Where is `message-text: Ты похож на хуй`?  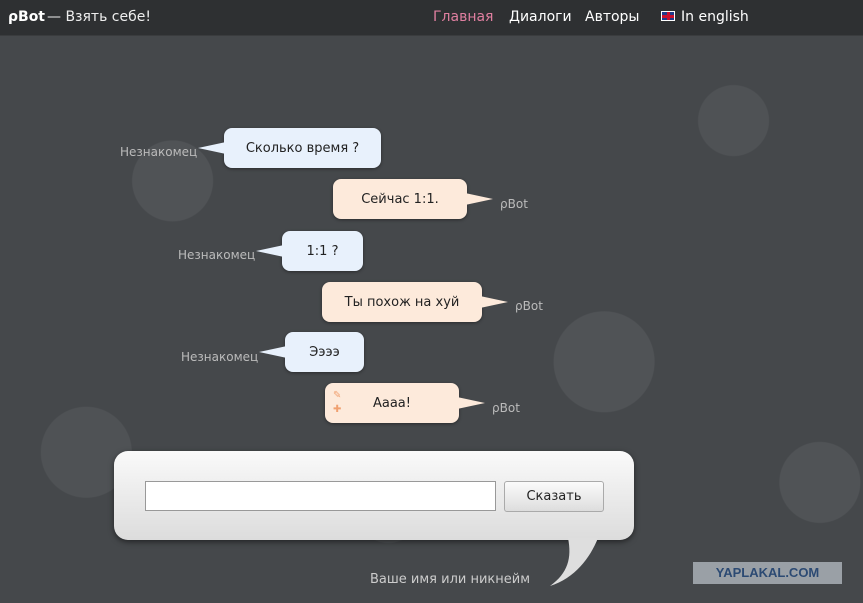 message-text: Ты похож на хуй is located at coordinates (402, 302).